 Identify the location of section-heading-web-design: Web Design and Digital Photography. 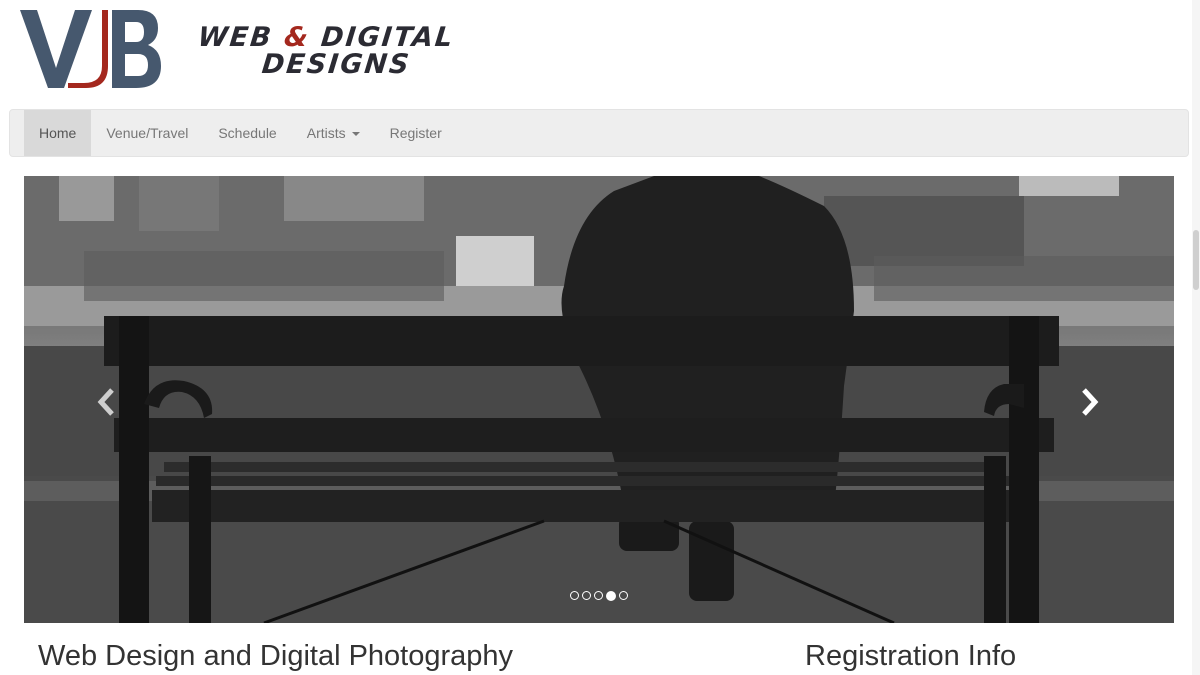
(276, 656).